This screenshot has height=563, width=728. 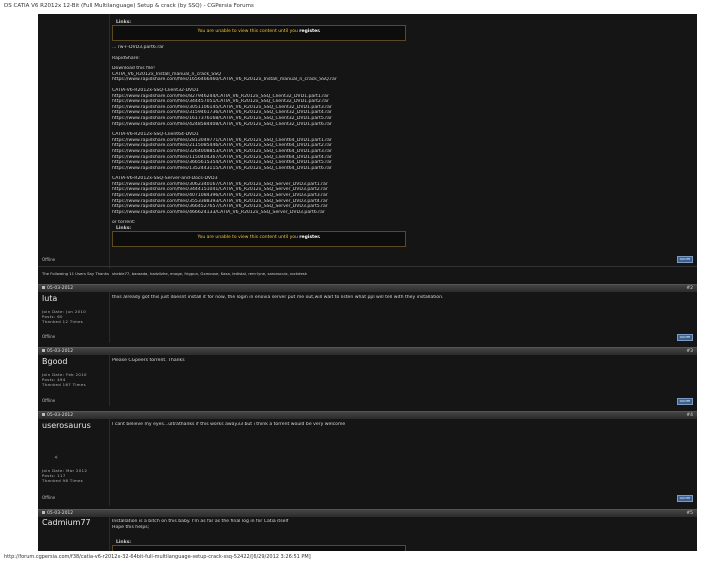 I want to click on post-number: #4, so click(x=689, y=415).